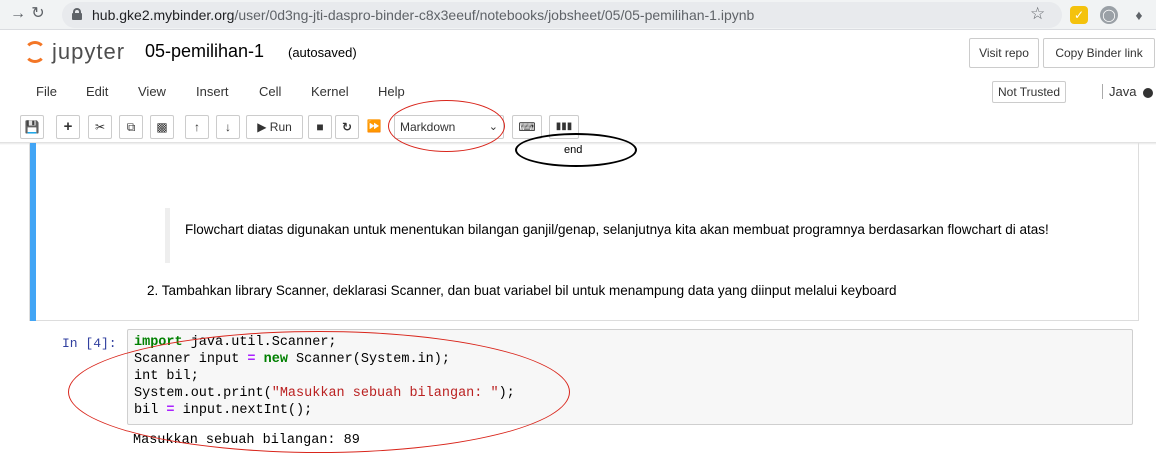  I want to click on menu-edit: Edit, so click(97, 91).